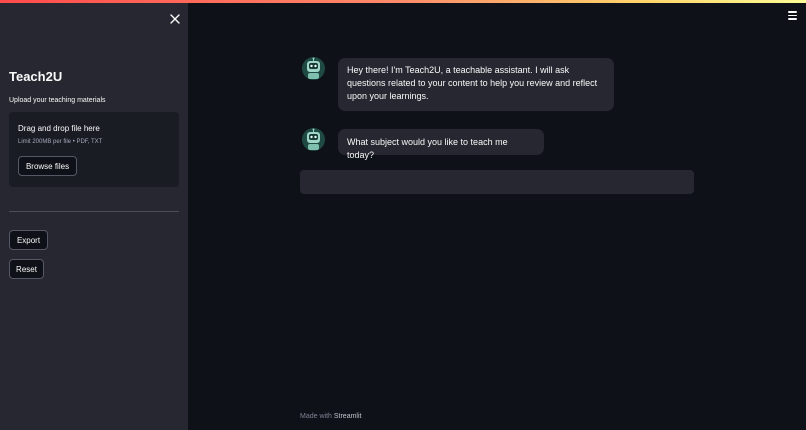 Image resolution: width=806 pixels, height=430 pixels. I want to click on hamburger-menu-icon, so click(792, 15).